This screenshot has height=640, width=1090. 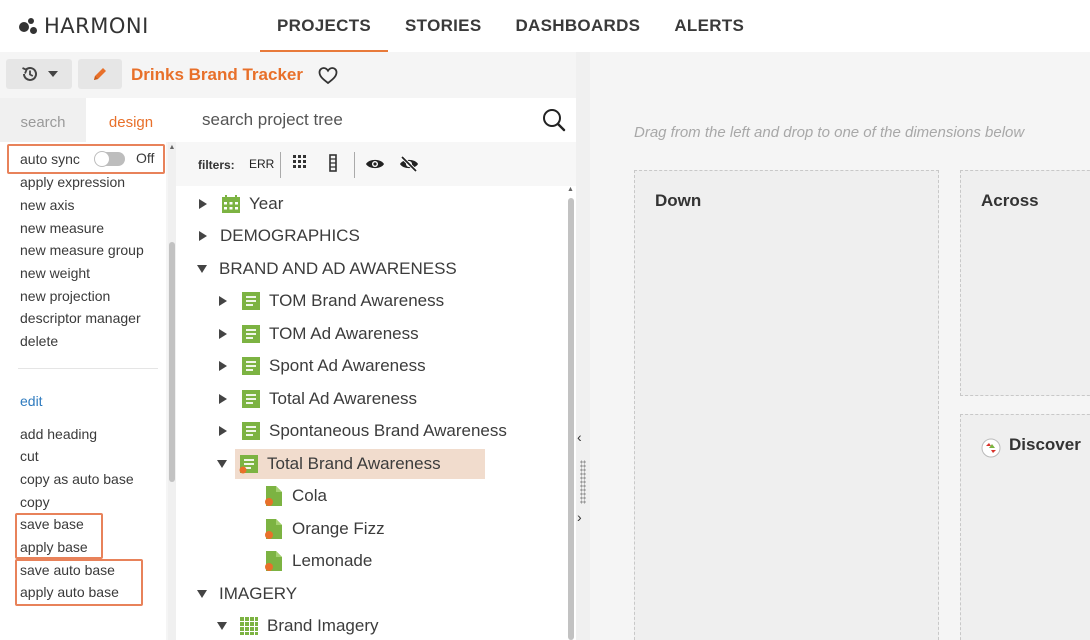 I want to click on tab-search: search, so click(x=43, y=120).